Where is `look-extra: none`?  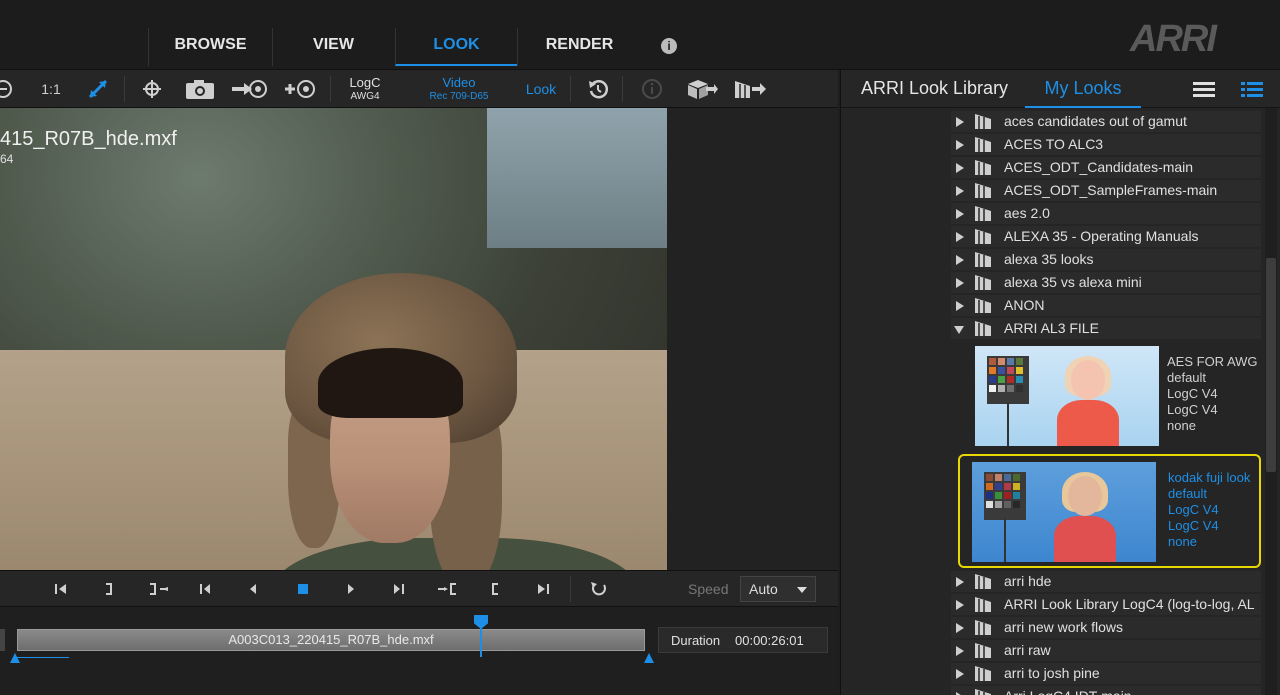
look-extra: none is located at coordinates (1181, 425).